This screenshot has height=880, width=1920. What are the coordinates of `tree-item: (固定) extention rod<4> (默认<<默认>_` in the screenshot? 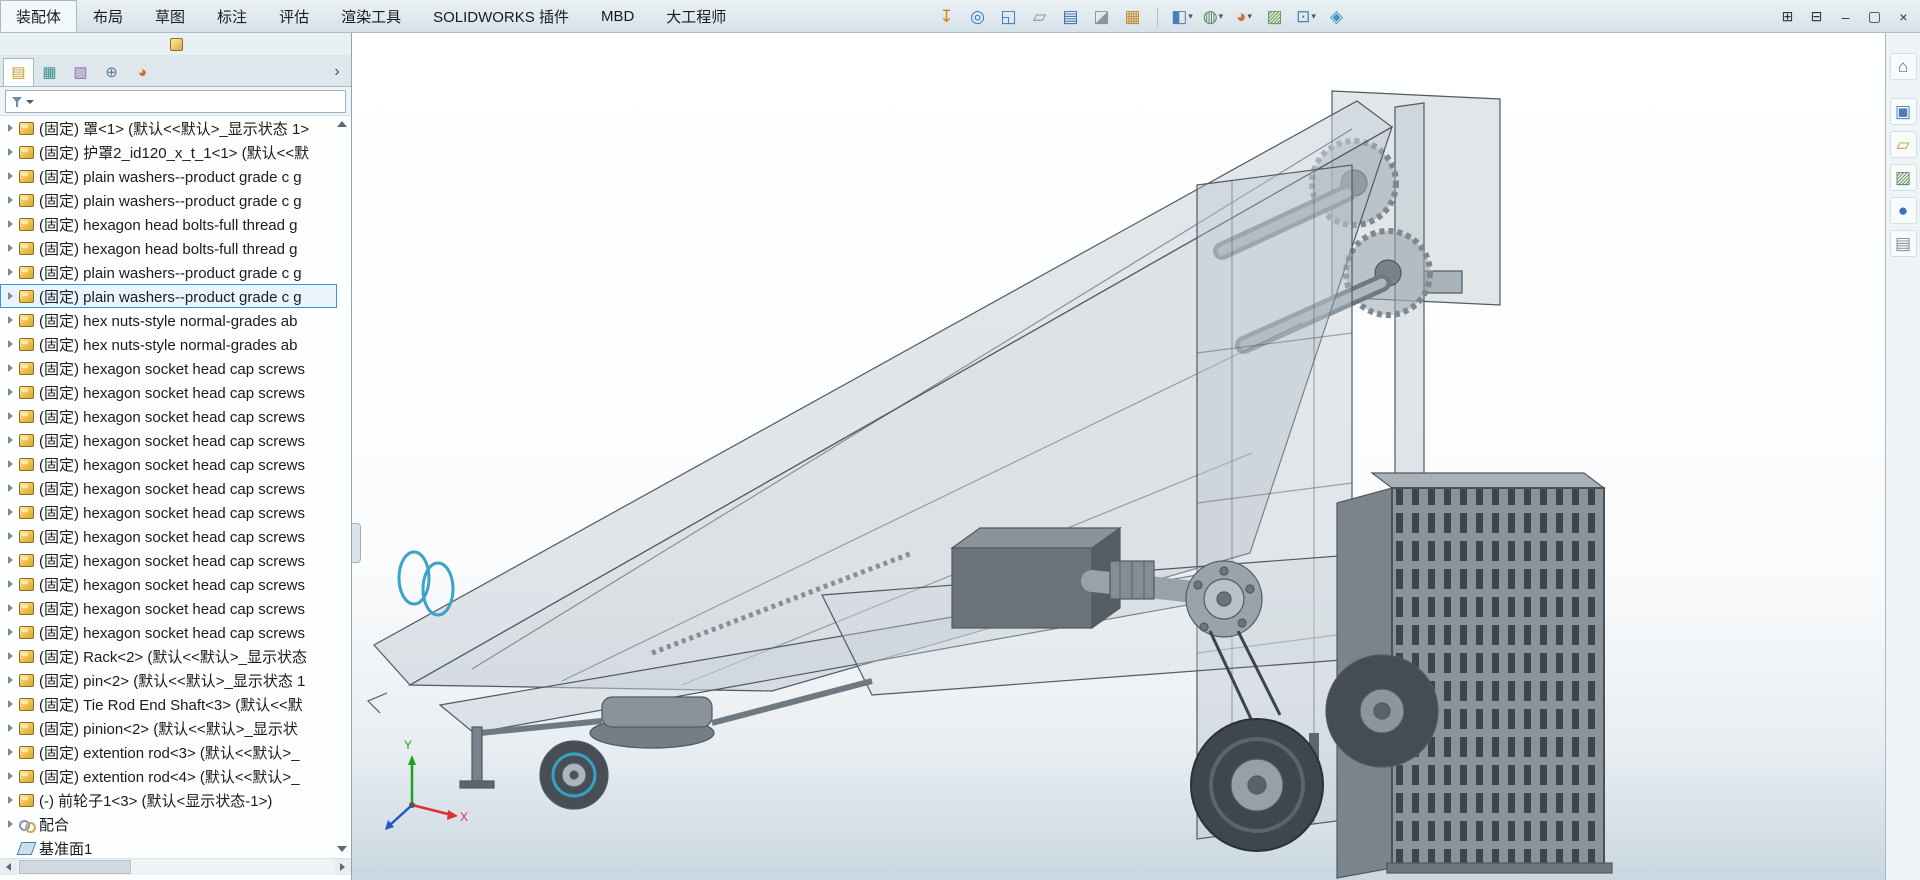 It's located at (168, 776).